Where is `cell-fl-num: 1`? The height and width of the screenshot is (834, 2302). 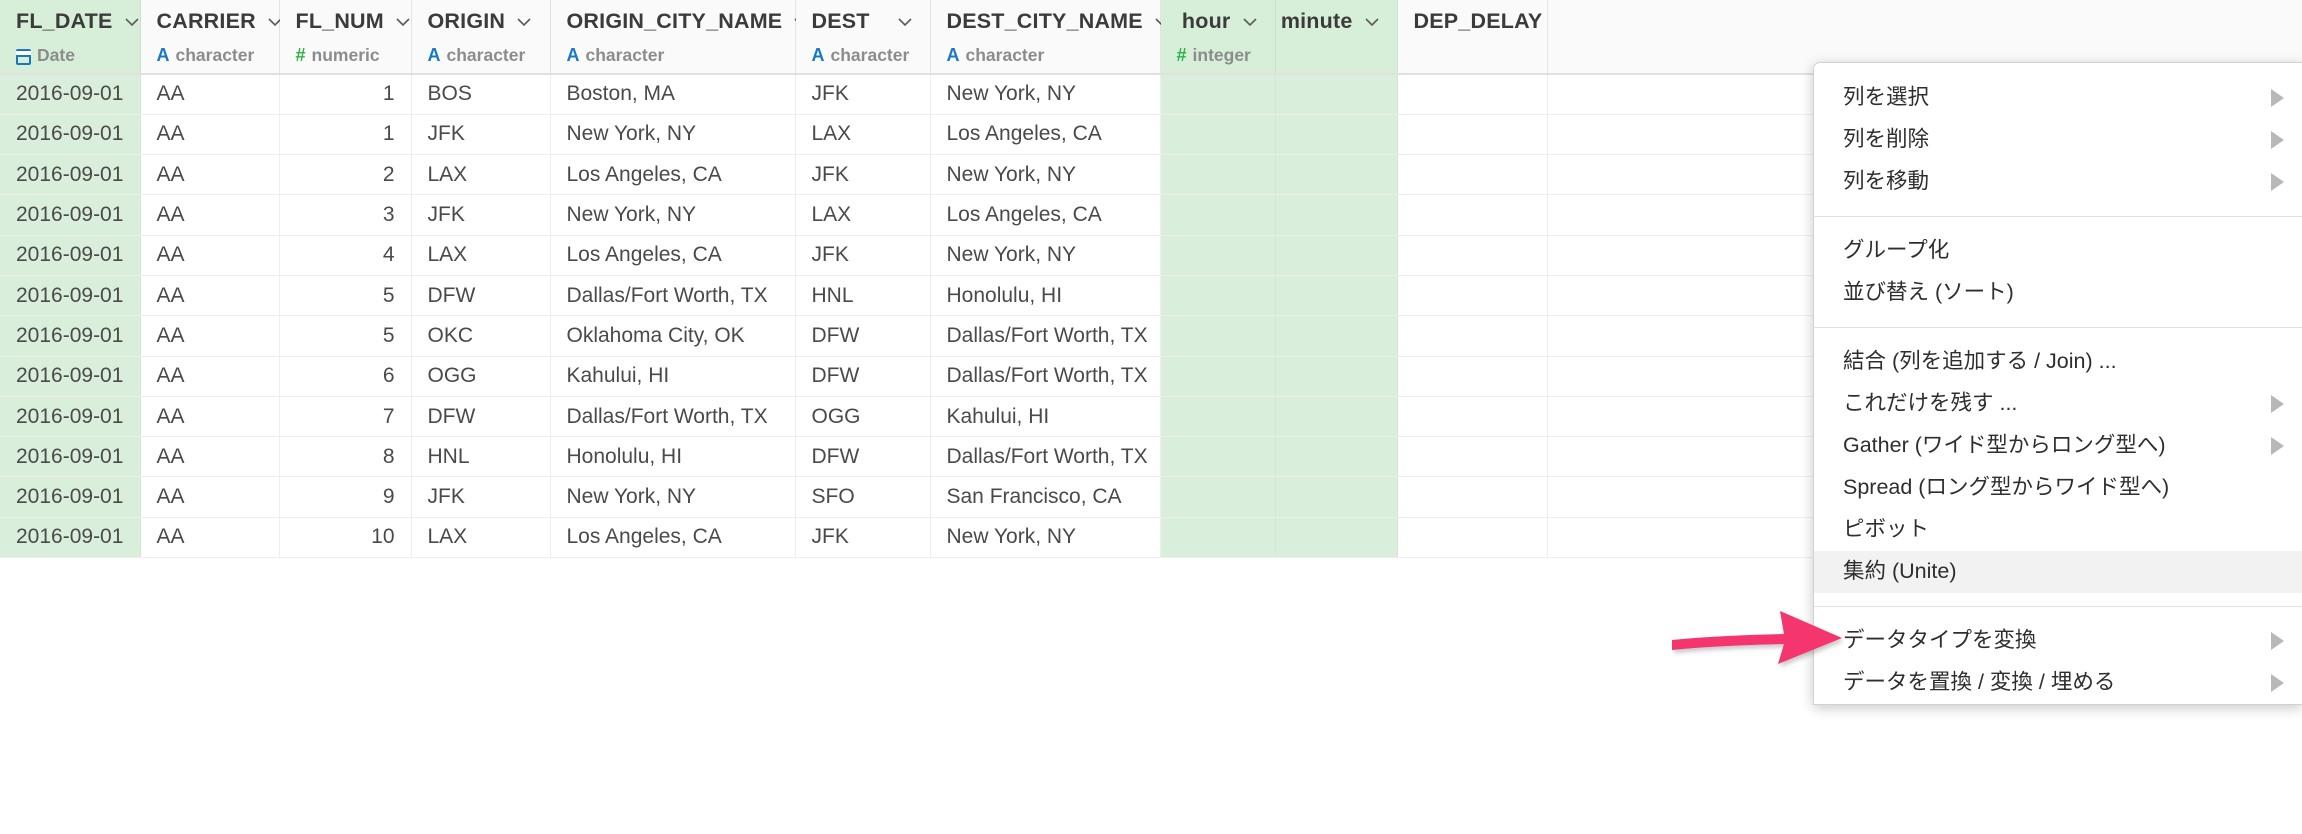 cell-fl-num: 1 is located at coordinates (345, 135).